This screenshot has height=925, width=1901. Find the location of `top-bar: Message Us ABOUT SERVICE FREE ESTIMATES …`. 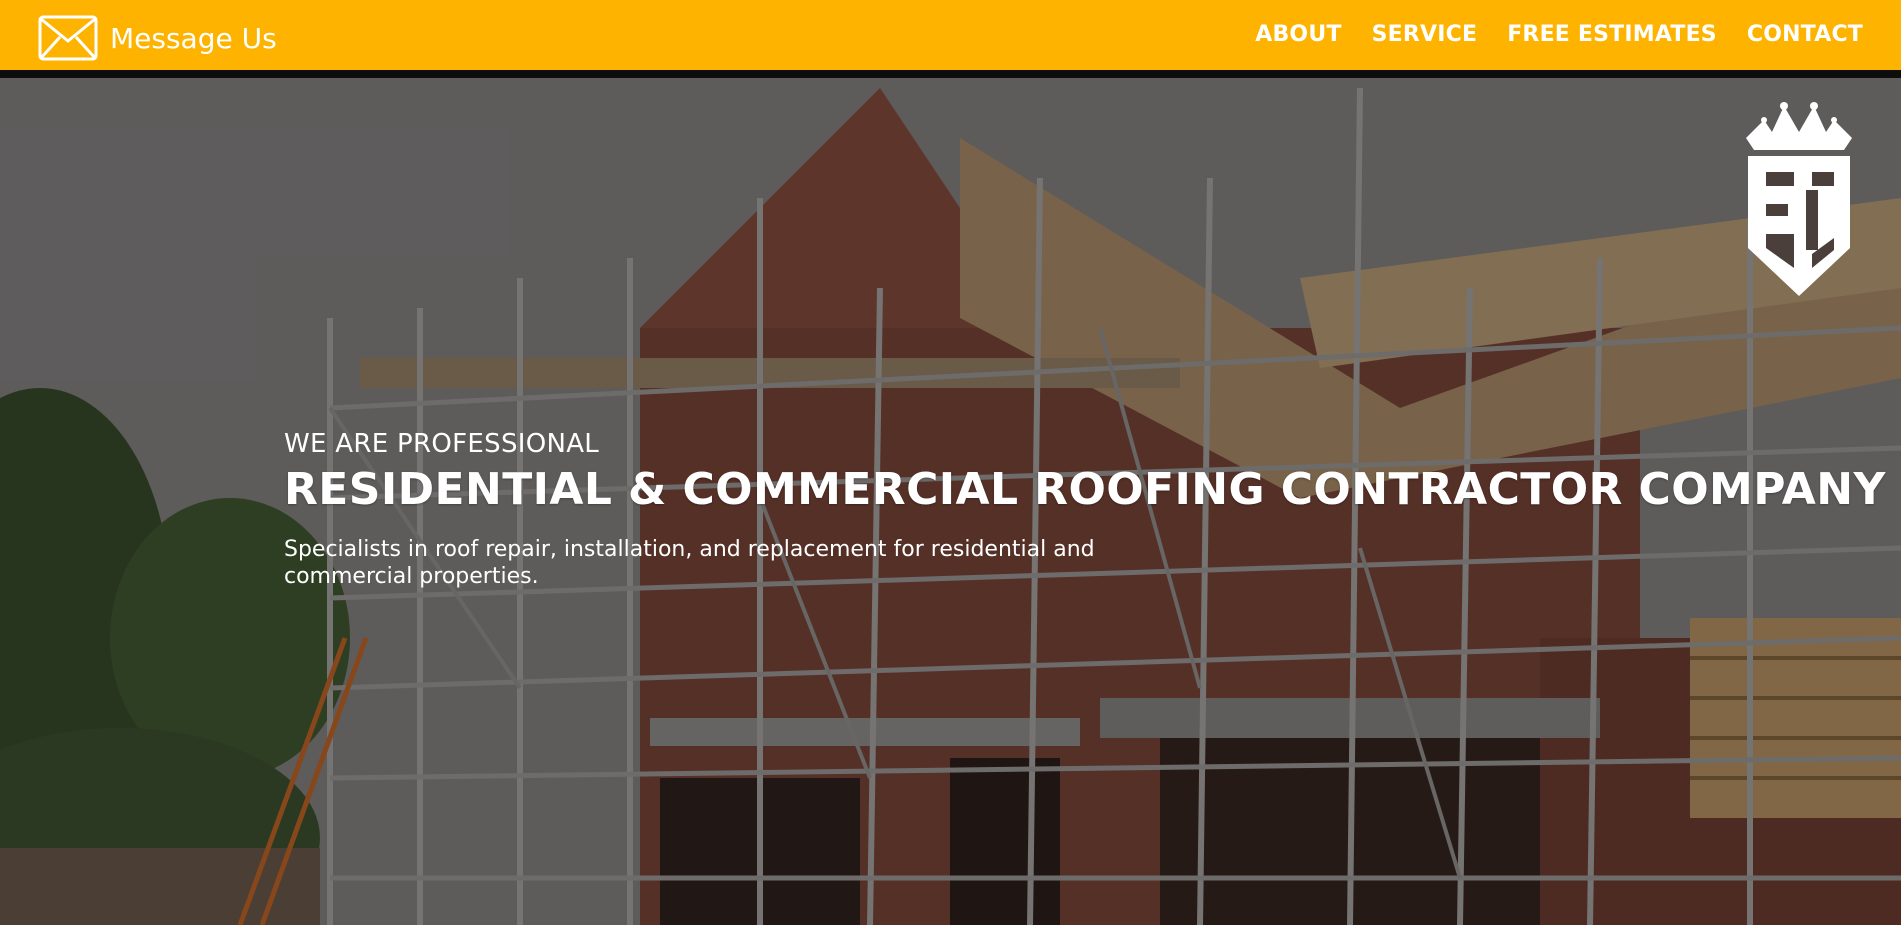

top-bar: Message Us ABOUT SERVICE FREE ESTIMATES … is located at coordinates (950, 39).